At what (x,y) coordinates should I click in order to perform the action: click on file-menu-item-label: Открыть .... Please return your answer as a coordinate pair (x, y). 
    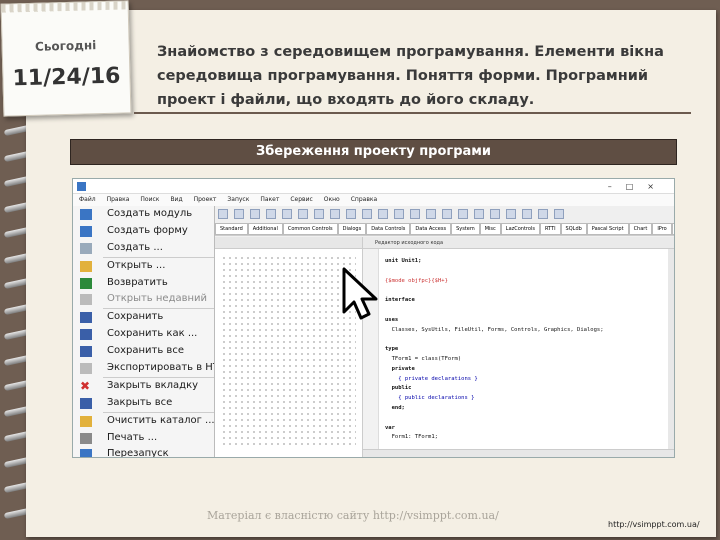
    Looking at the image, I should click on (136, 265).